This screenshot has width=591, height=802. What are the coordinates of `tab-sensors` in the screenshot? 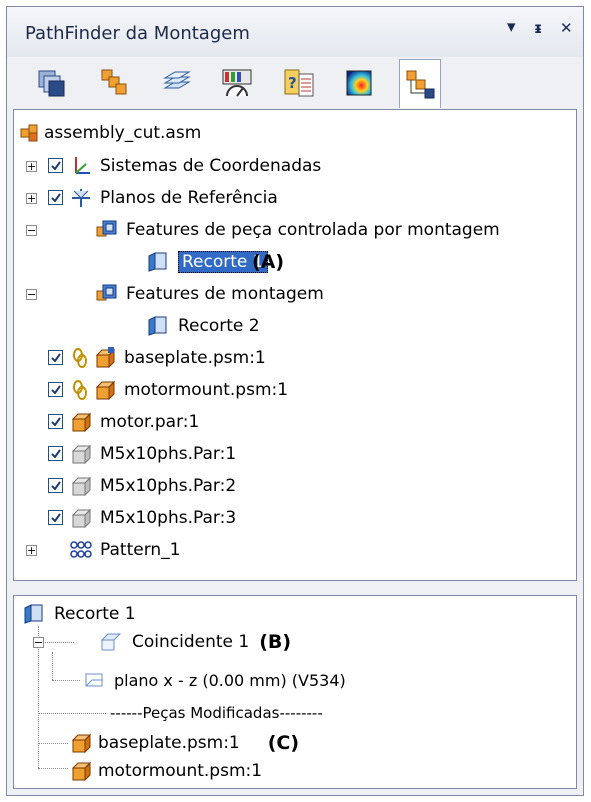 It's located at (237, 83).